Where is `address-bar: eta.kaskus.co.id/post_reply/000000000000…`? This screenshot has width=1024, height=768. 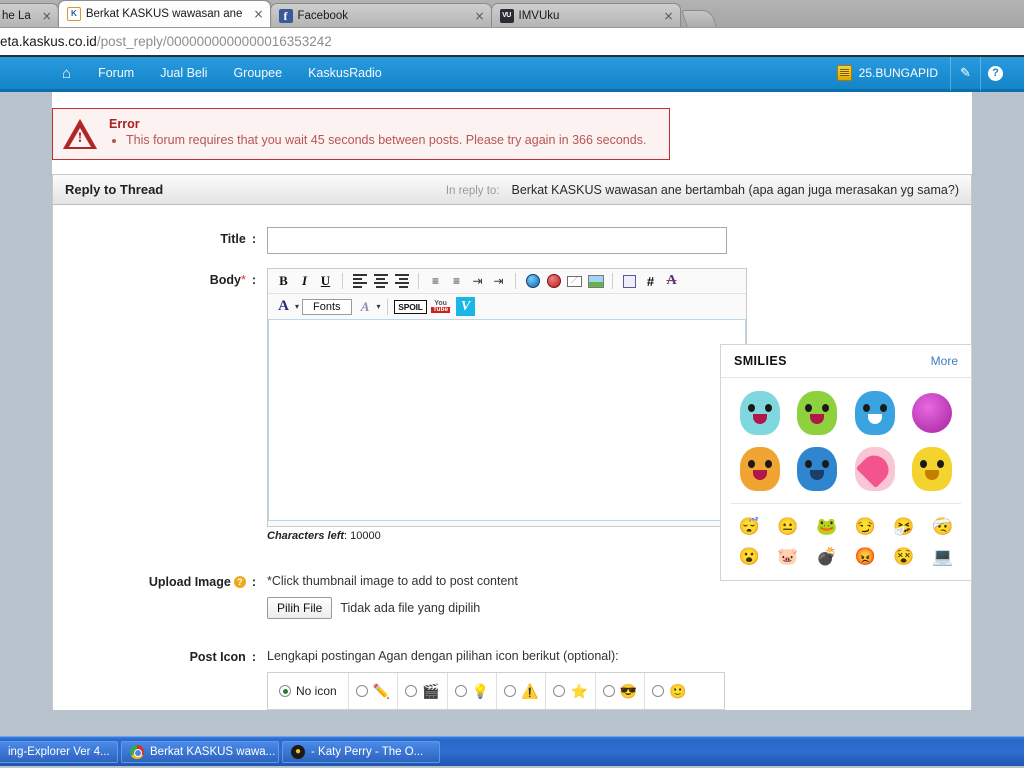 address-bar: eta.kaskus.co.id/post_reply/000000000000… is located at coordinates (512, 42).